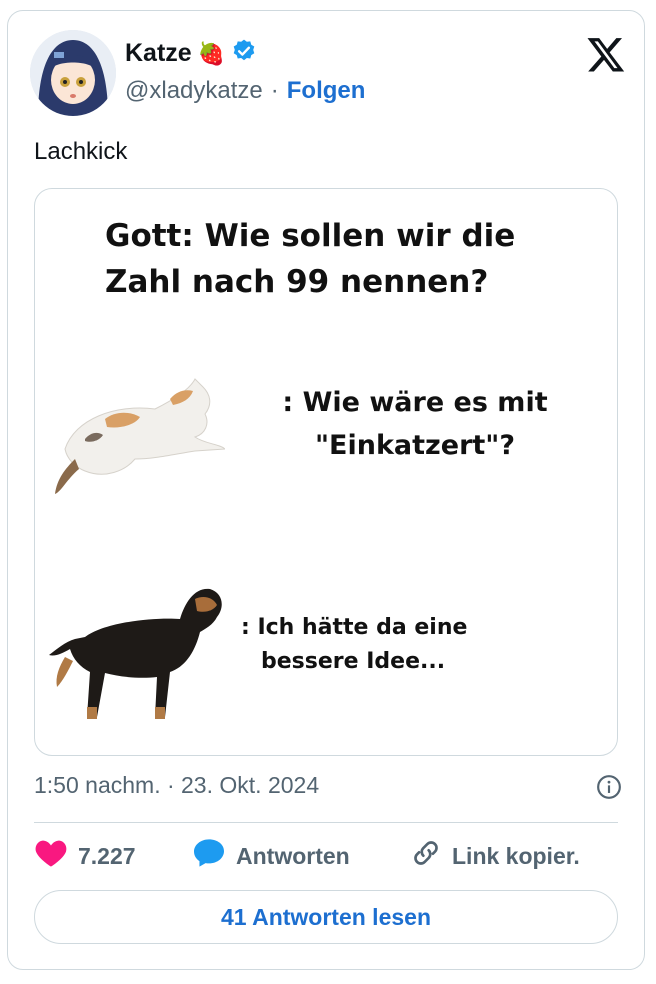 The height and width of the screenshot is (984, 656). I want to click on info-icon, so click(609, 787).